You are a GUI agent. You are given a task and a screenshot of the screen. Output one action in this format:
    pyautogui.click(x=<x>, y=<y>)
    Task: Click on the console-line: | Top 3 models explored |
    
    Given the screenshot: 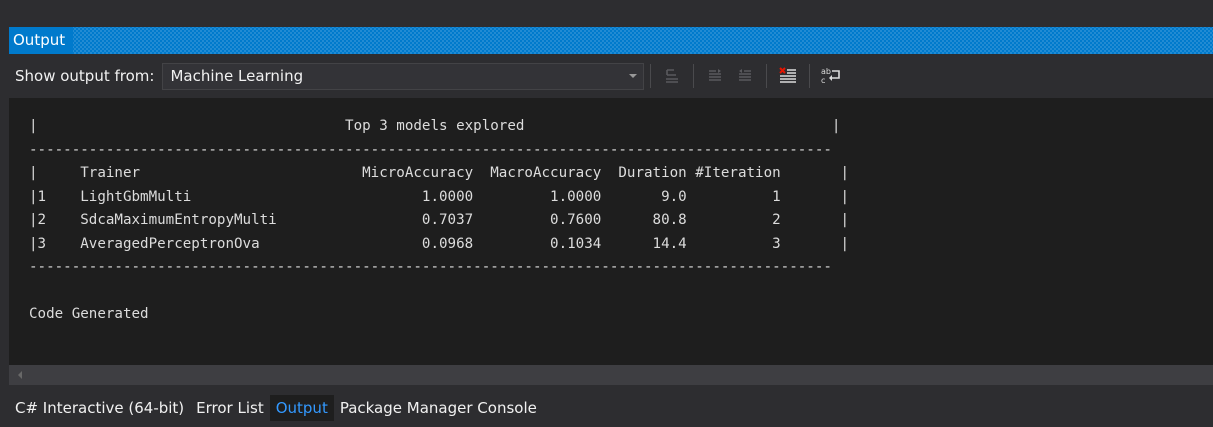 What is the action you would take?
    pyautogui.click(x=435, y=126)
    